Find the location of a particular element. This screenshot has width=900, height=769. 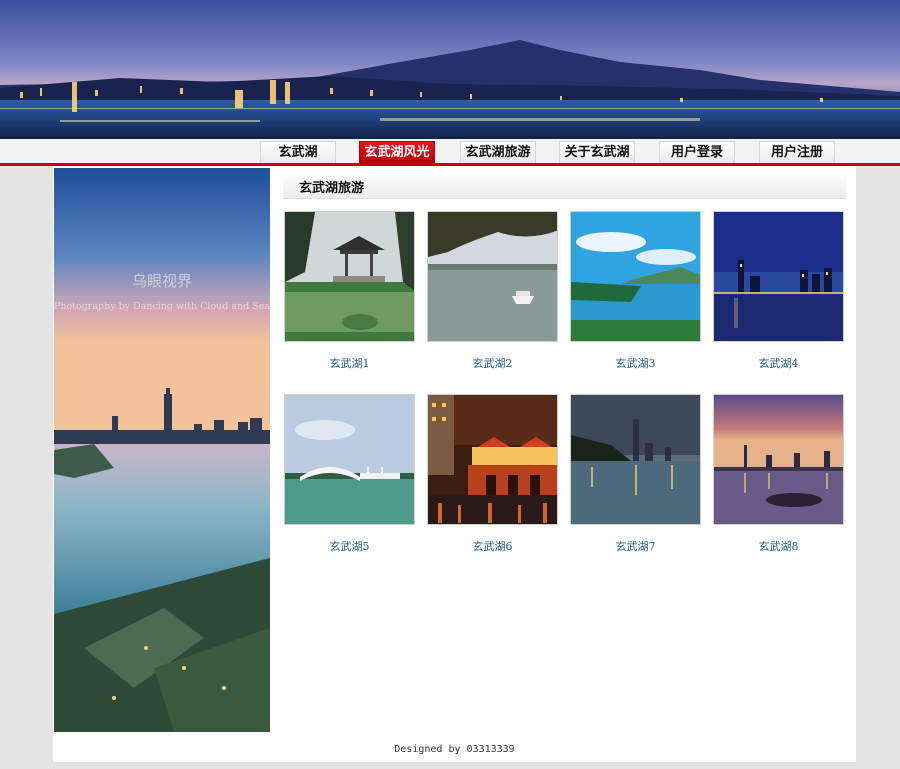

section-title: 玄武湖旅游 is located at coordinates (332, 188).